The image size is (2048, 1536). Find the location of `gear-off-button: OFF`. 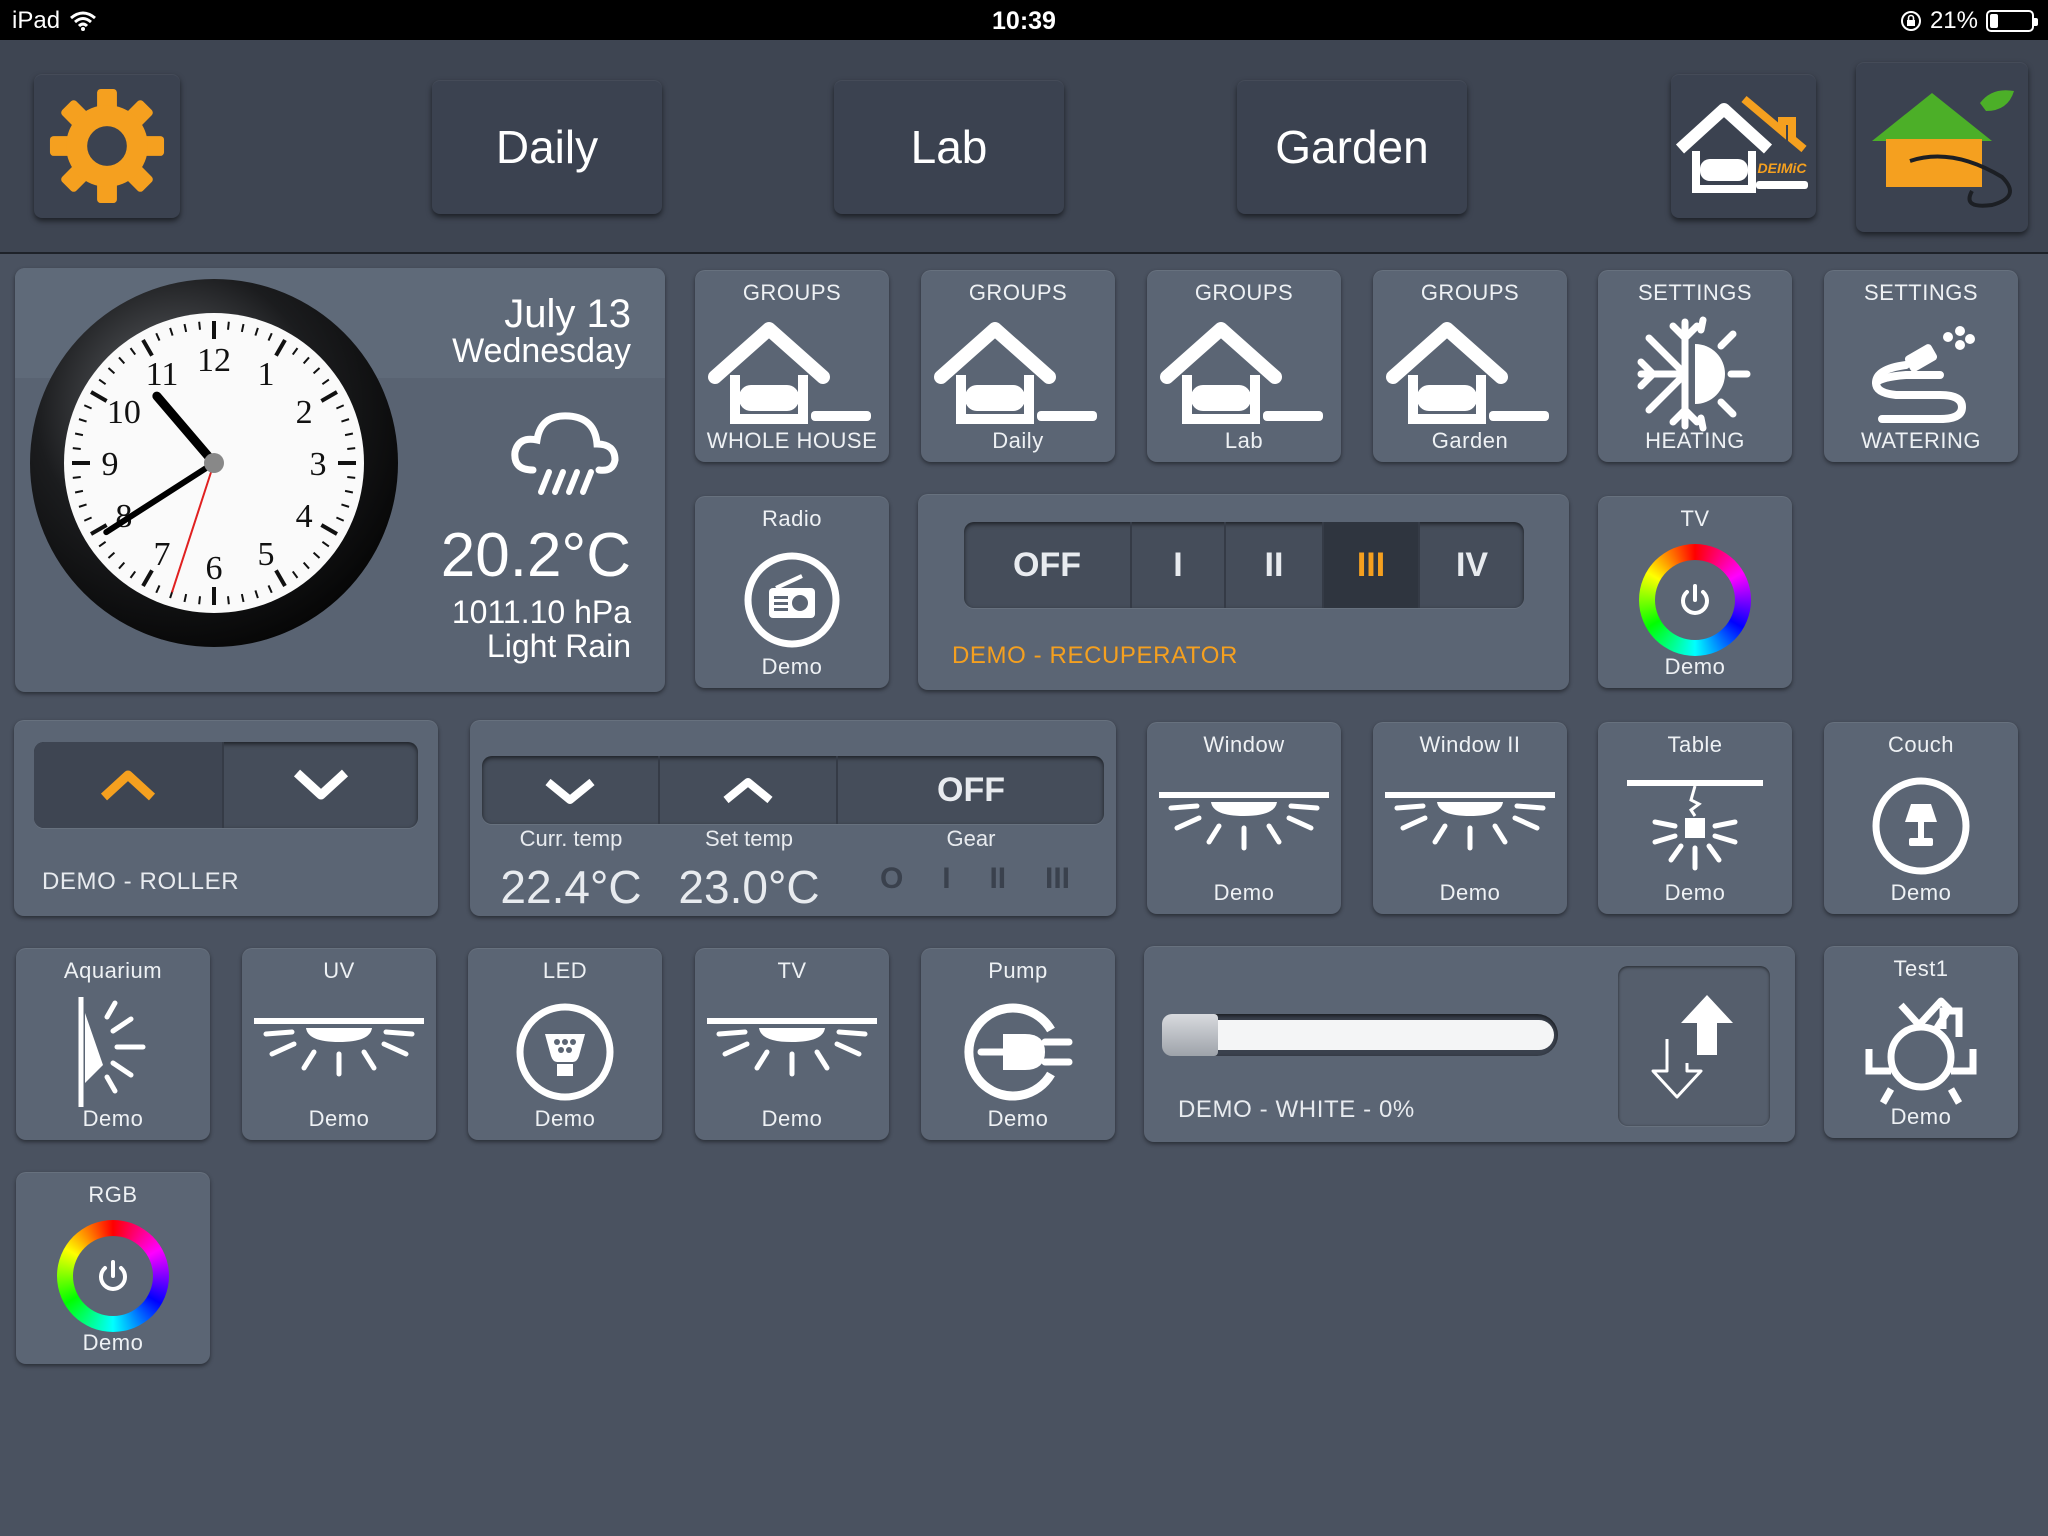

gear-off-button: OFF is located at coordinates (971, 790).